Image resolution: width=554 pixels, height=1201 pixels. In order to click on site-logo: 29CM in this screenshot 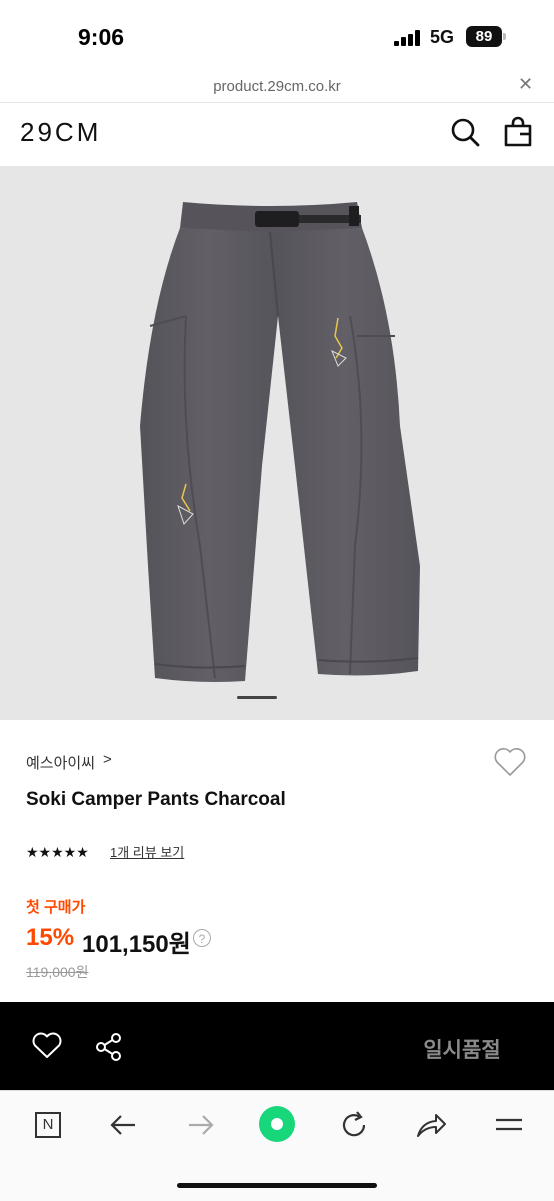, I will do `click(60, 132)`.